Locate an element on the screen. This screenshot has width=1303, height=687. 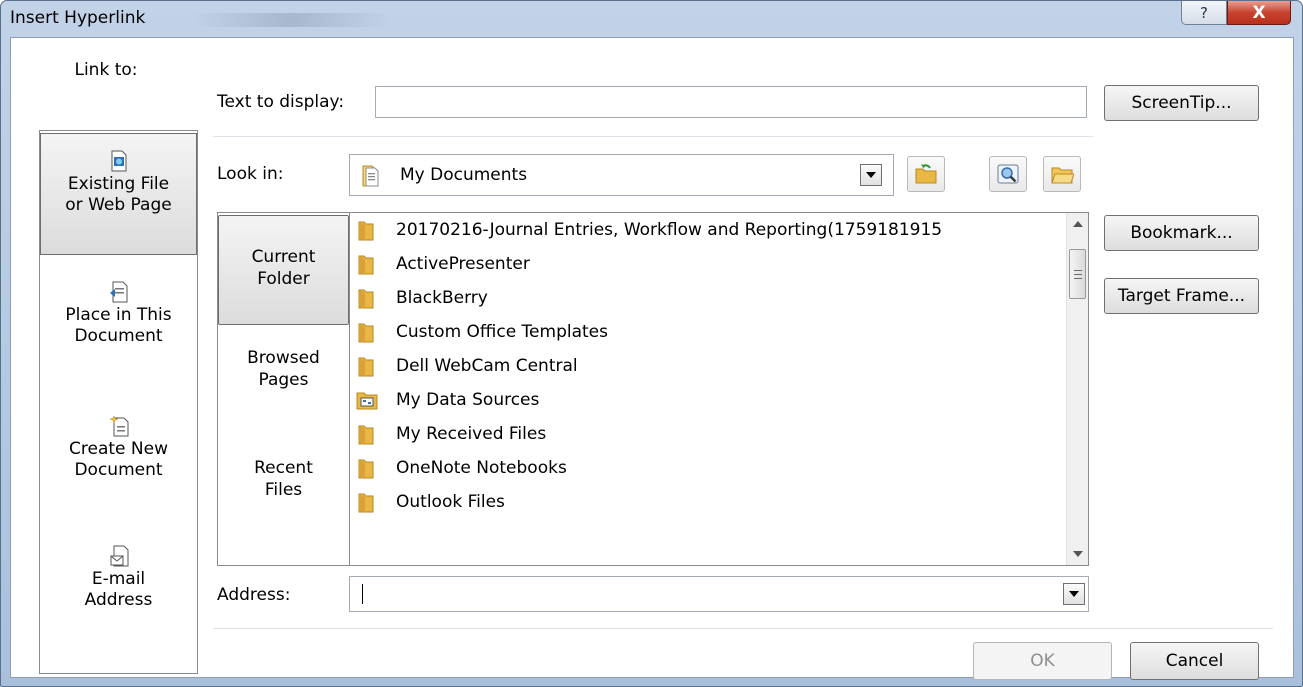
close-icon: X is located at coordinates (1259, 12).